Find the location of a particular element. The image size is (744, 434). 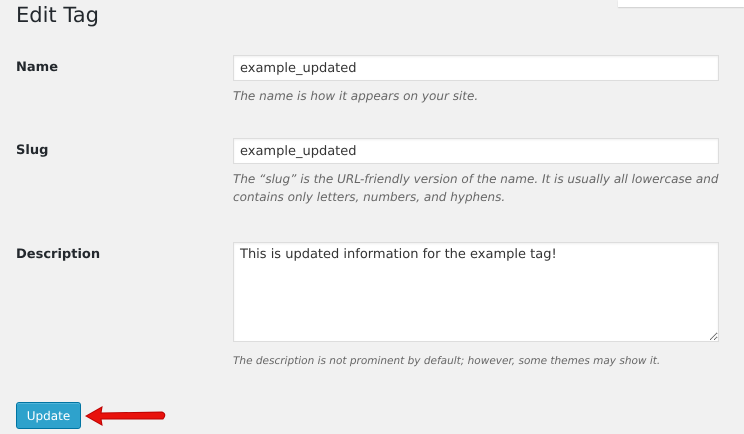

help-text: The name is how it appears on your site. is located at coordinates (356, 96).